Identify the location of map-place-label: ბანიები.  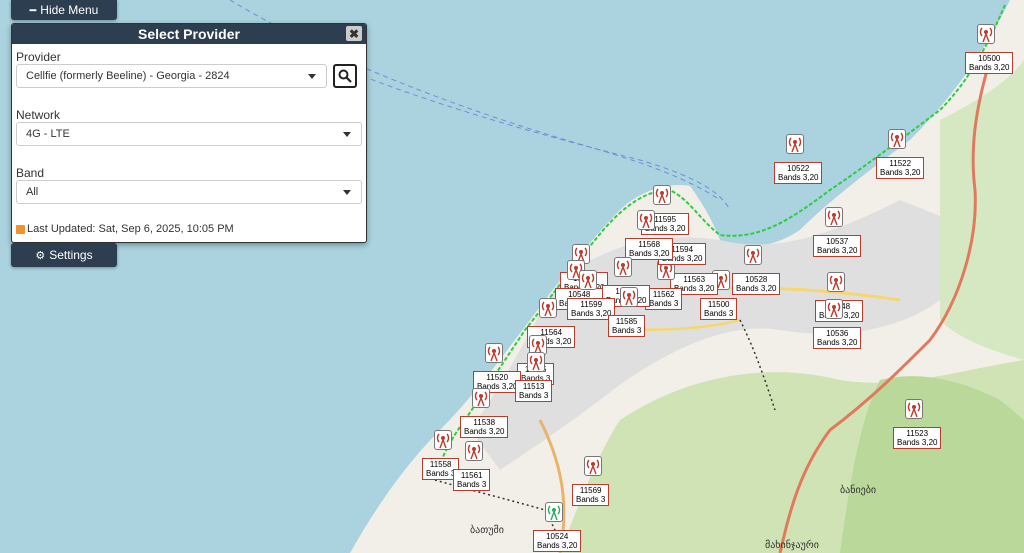
(858, 490).